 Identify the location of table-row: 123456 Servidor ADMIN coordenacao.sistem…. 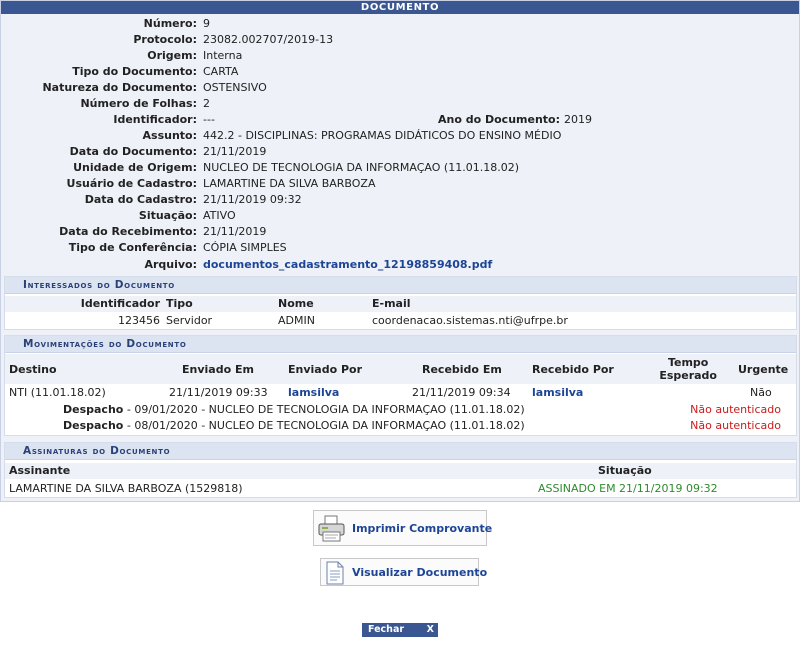
(343, 320).